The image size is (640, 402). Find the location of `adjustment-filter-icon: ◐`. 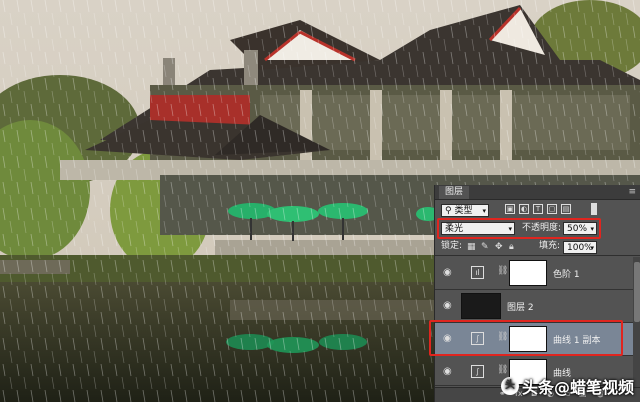

adjustment-filter-icon: ◐ is located at coordinates (524, 209).